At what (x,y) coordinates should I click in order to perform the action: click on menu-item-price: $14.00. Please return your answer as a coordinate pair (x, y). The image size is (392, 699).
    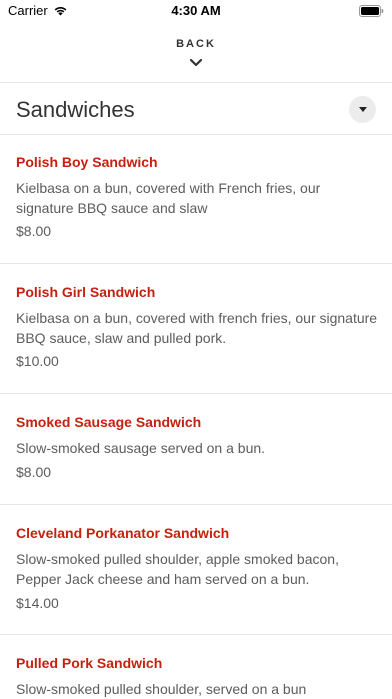
    Looking at the image, I should click on (37, 603).